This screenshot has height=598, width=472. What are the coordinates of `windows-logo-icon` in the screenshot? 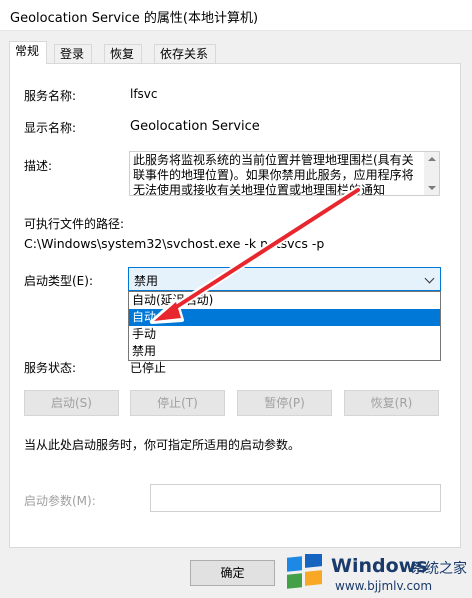 It's located at (304, 571).